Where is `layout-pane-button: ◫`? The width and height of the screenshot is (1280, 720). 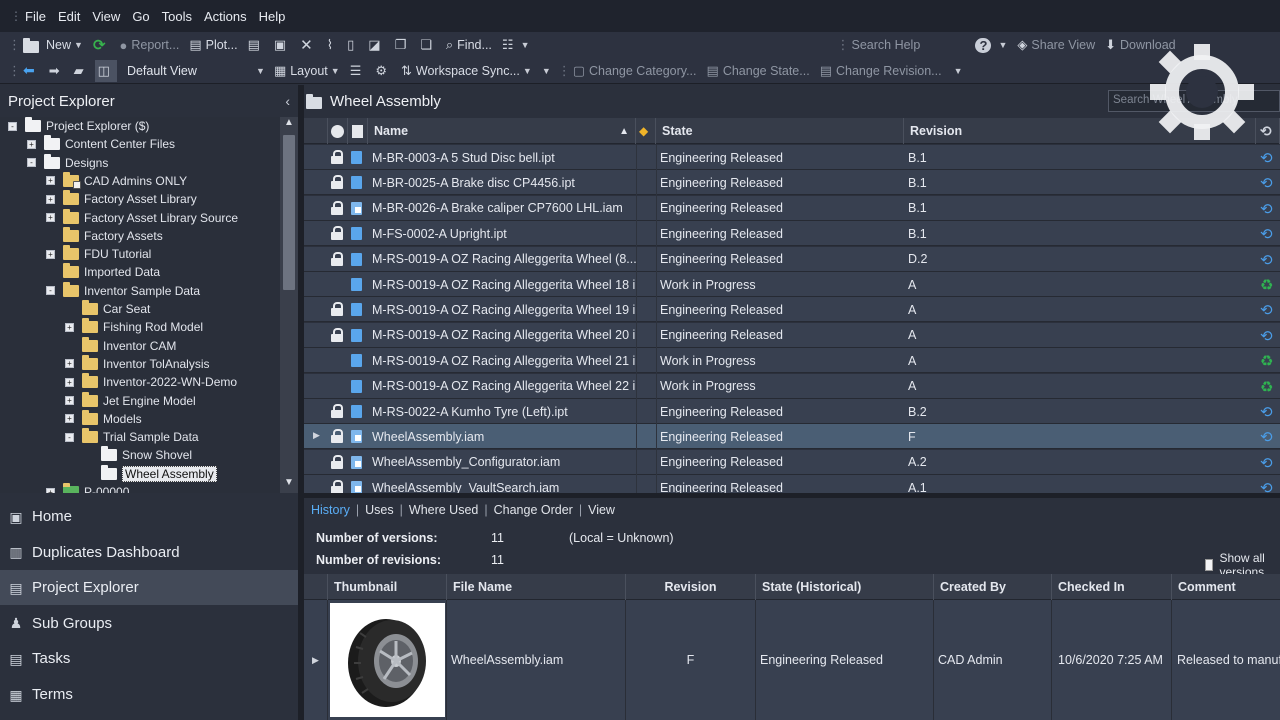 layout-pane-button: ◫ is located at coordinates (105, 70).